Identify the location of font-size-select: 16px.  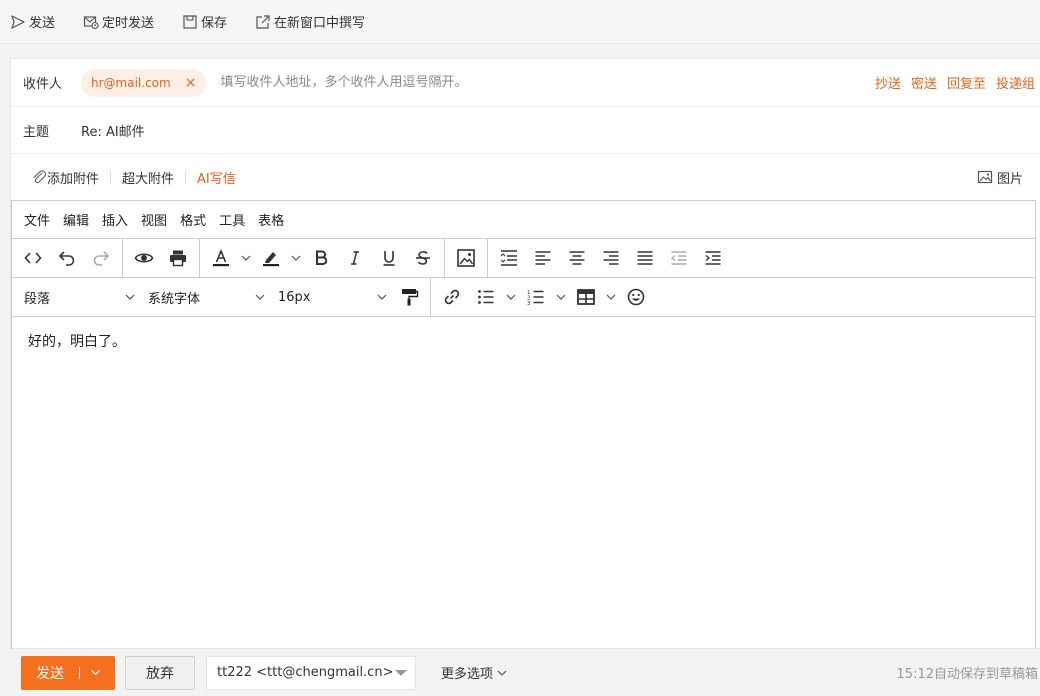
(331, 297).